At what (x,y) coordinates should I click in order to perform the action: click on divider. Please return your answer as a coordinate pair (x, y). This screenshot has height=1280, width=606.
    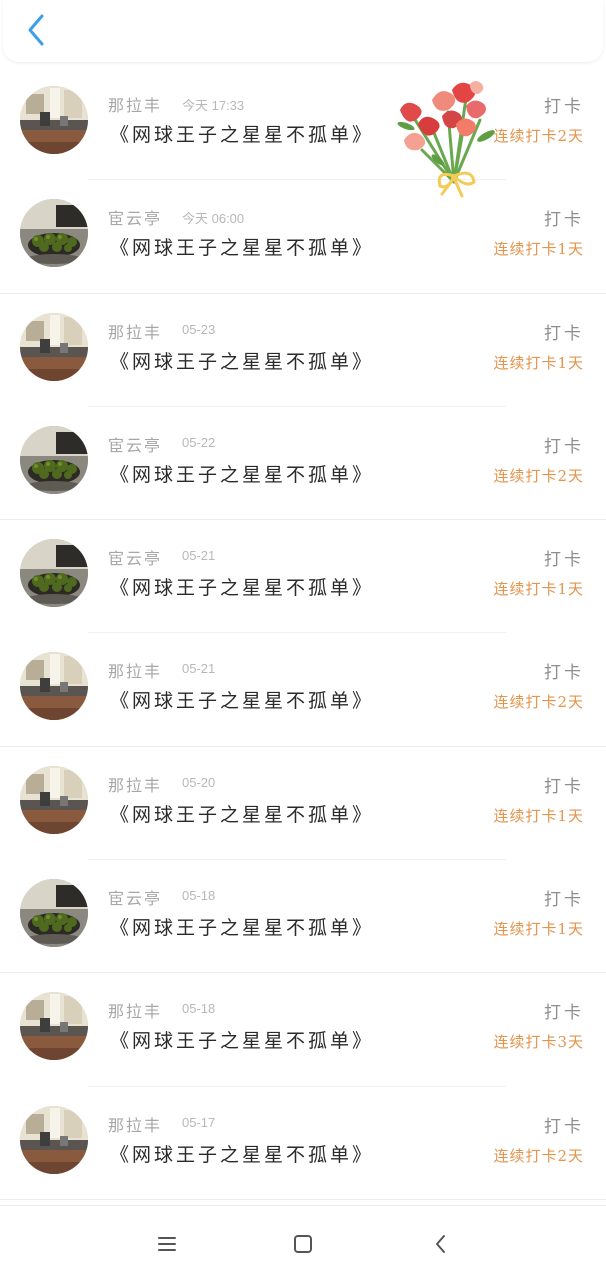
    Looking at the image, I should click on (303, 1199).